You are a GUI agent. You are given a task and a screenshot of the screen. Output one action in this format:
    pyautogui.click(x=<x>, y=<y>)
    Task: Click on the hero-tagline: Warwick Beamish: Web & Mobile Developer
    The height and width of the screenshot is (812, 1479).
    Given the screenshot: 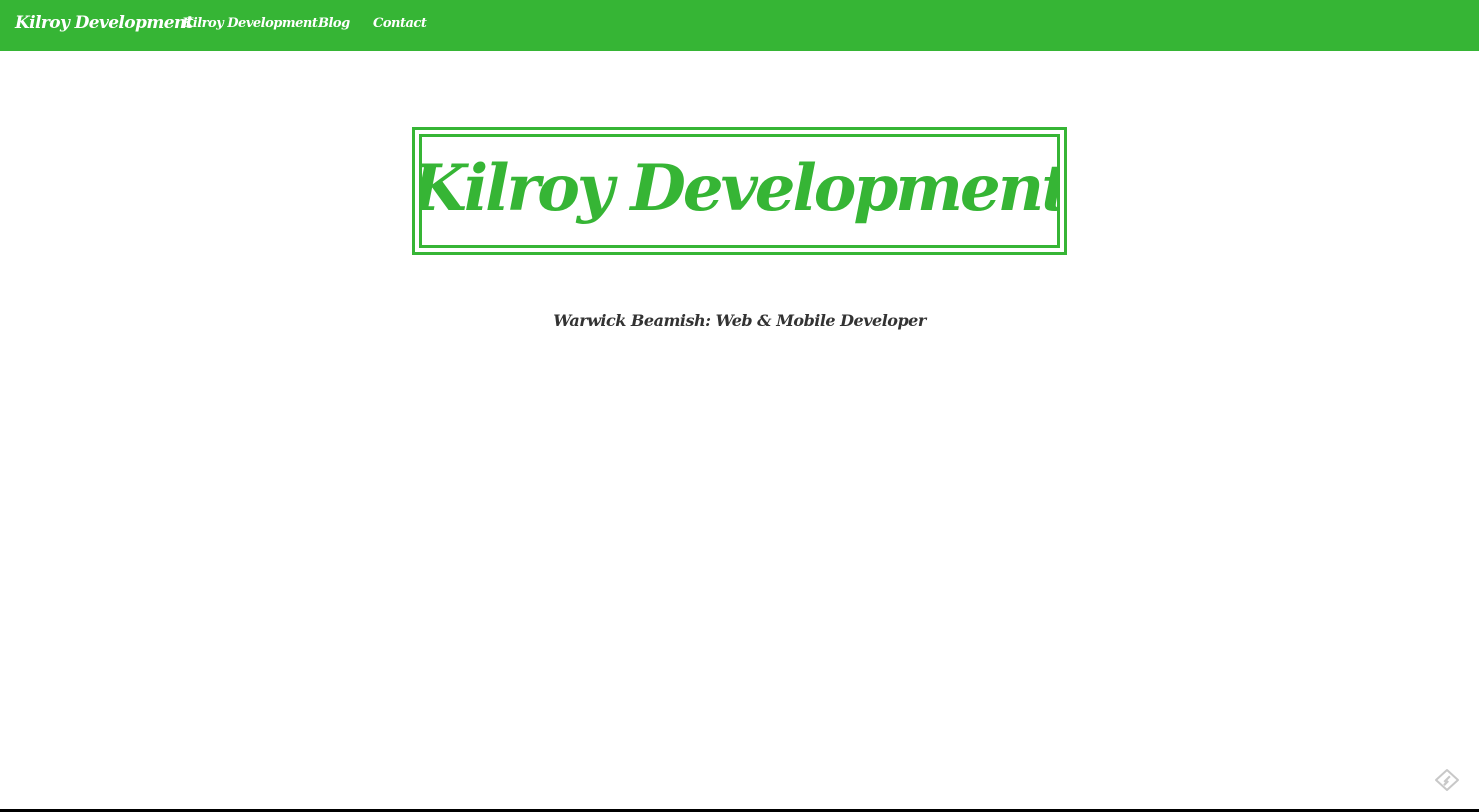 What is the action you would take?
    pyautogui.click(x=739, y=320)
    